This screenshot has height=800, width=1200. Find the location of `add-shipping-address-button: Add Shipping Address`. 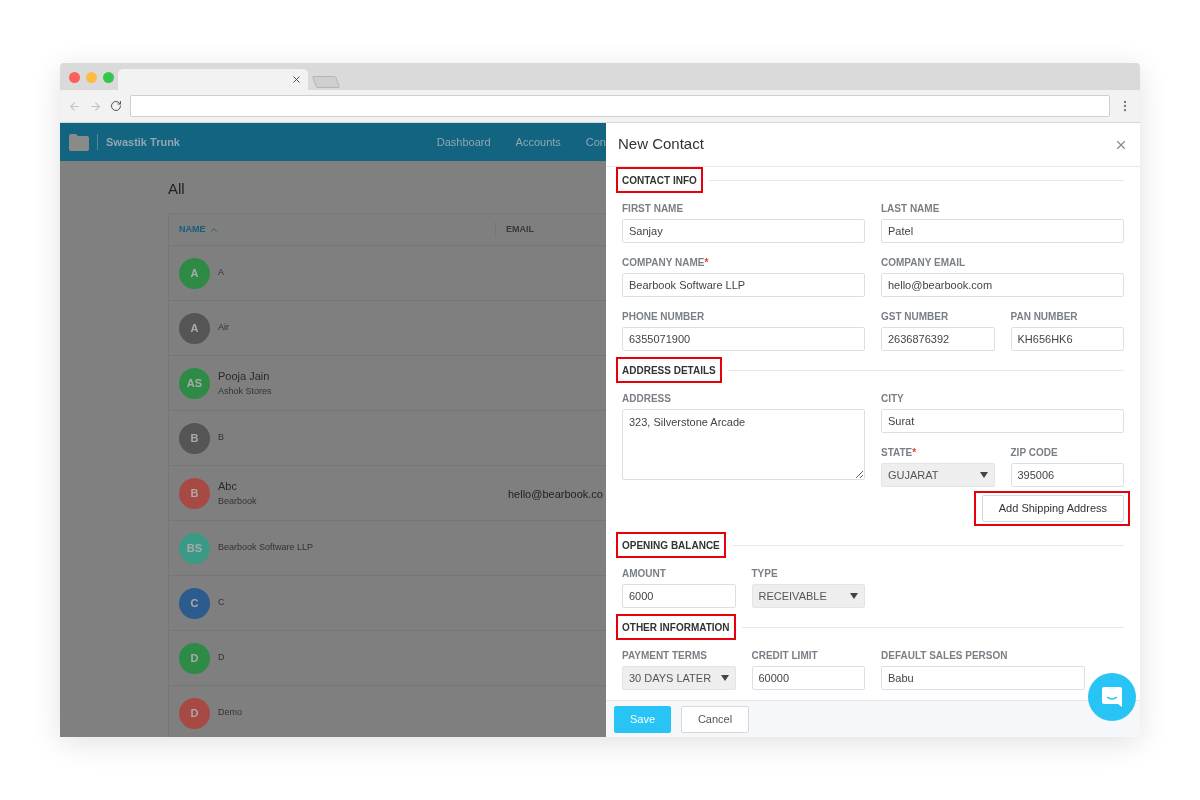

add-shipping-address-button: Add Shipping Address is located at coordinates (1052, 508).